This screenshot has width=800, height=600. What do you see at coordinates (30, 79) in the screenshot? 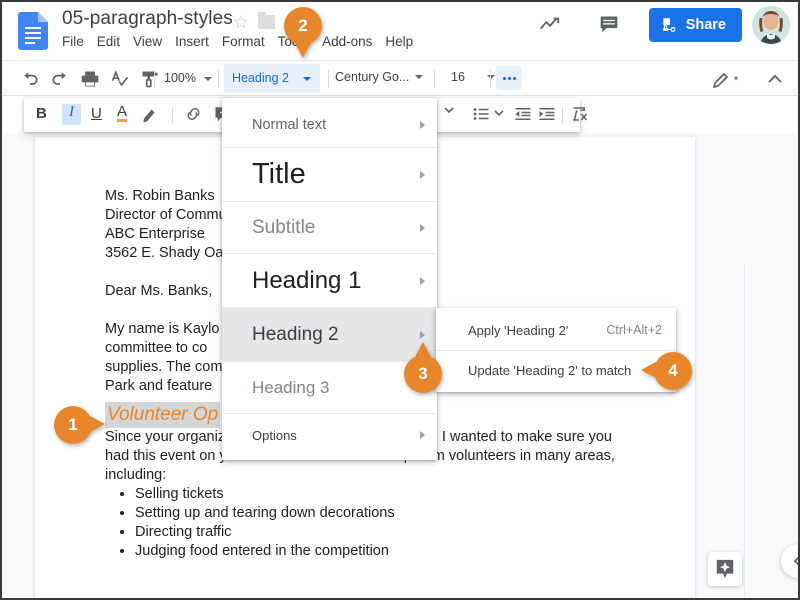
I see `undo-icon` at bounding box center [30, 79].